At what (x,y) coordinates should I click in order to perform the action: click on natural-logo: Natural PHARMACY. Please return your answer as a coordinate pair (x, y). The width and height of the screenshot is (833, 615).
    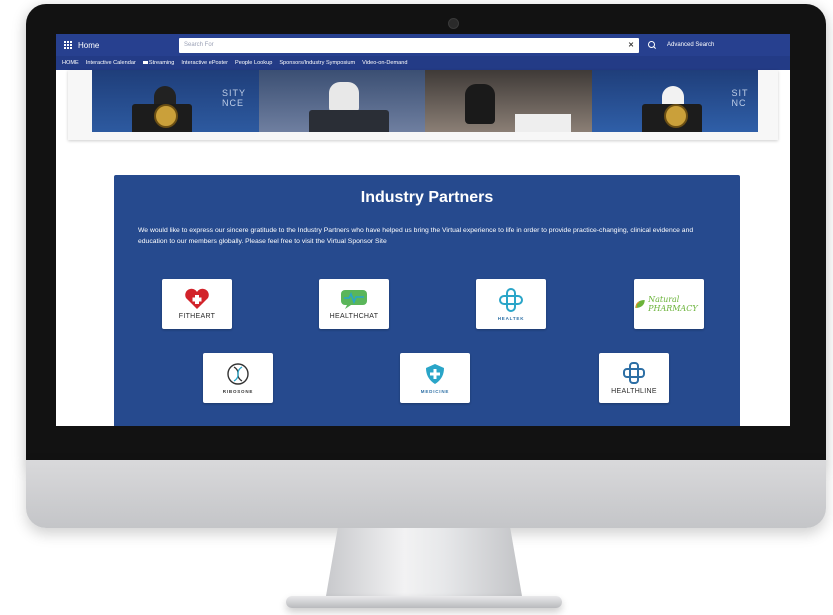
    Looking at the image, I should click on (669, 304).